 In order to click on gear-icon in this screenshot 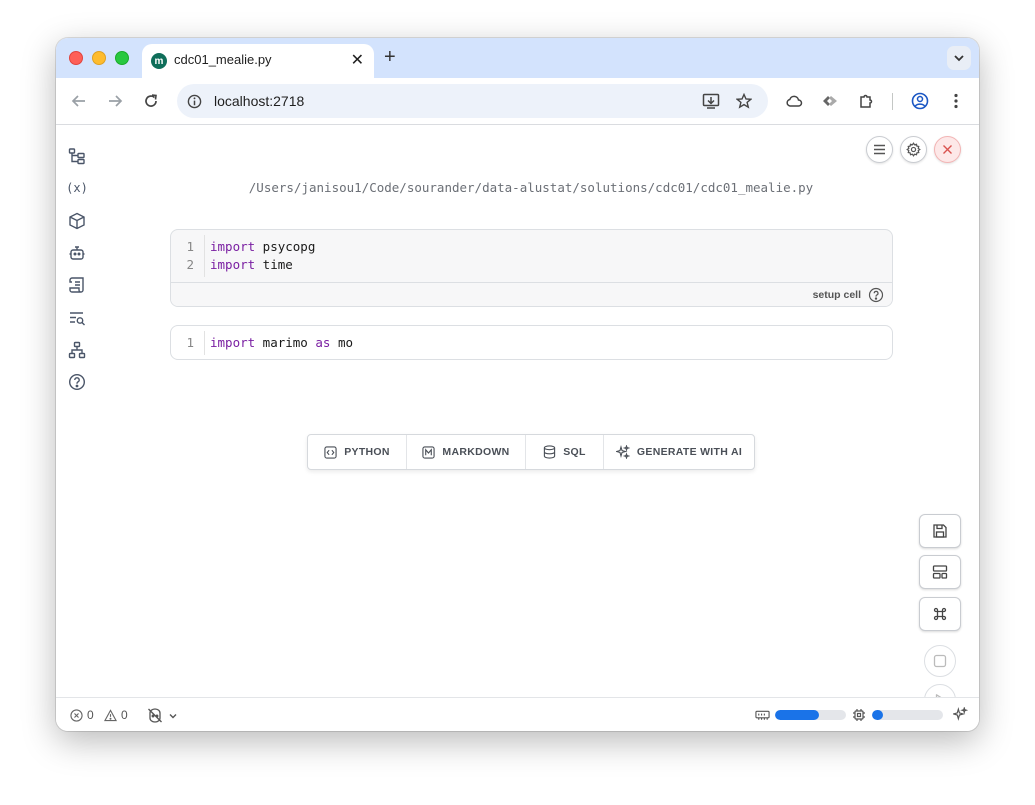, I will do `click(913, 149)`.